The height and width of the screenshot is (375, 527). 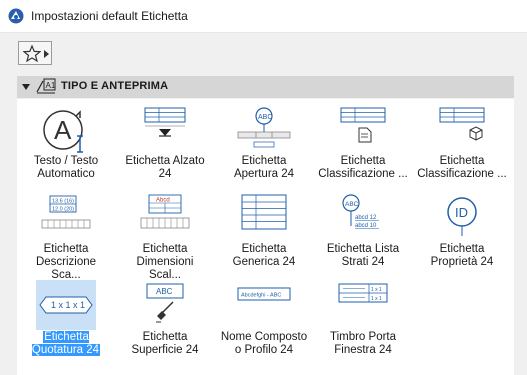 I want to click on description-label-icon: 13.6 (16) 12.0 (20), so click(x=66, y=212).